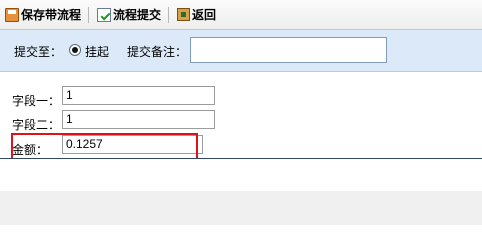  Describe the element at coordinates (51, 15) in the screenshot. I see `save-with-flow-label: 保存带流程` at that location.